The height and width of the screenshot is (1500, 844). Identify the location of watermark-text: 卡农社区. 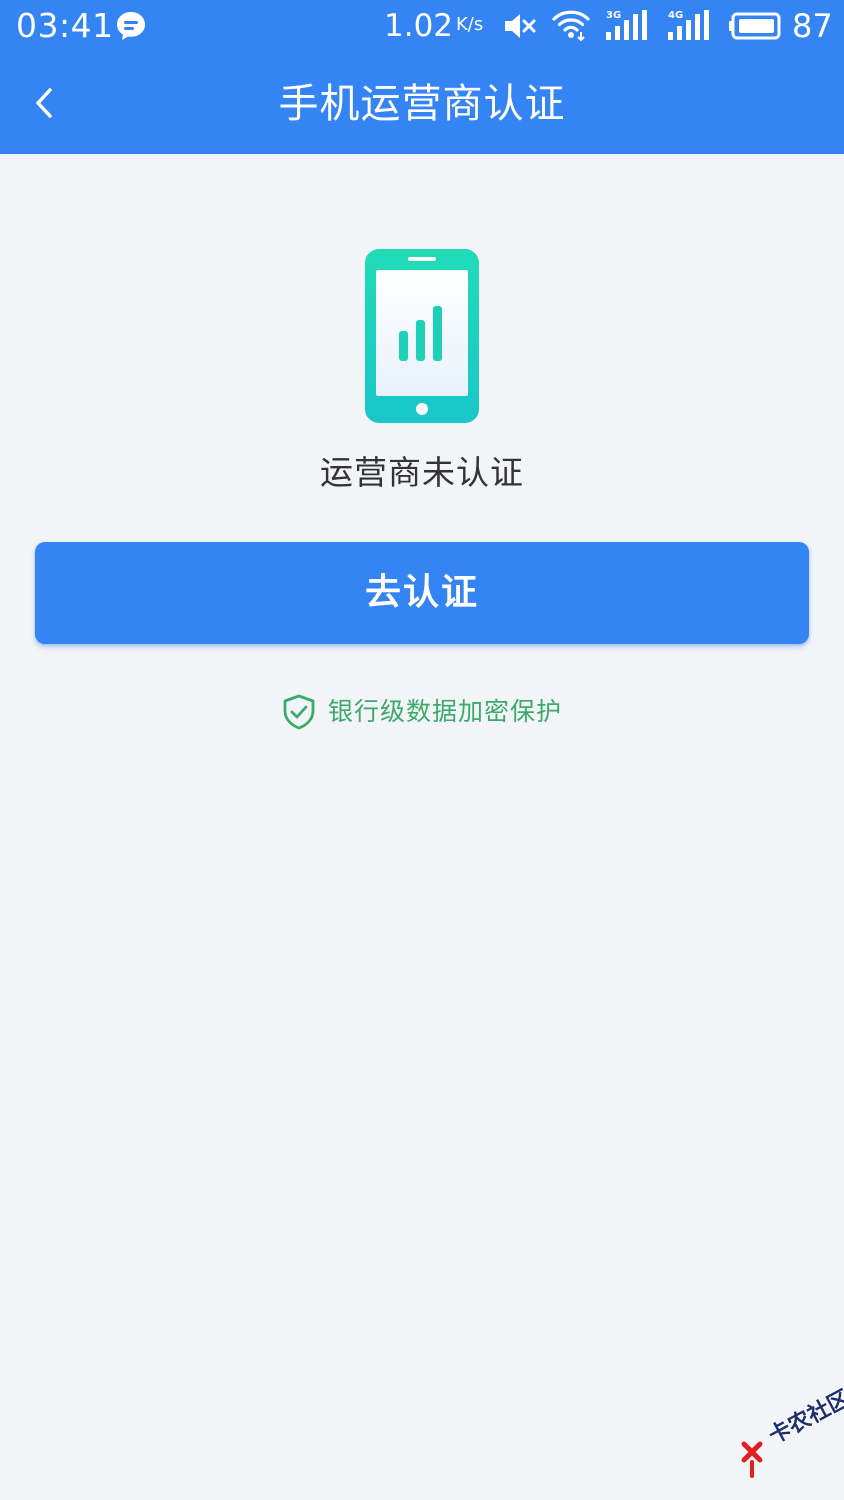
(804, 1417).